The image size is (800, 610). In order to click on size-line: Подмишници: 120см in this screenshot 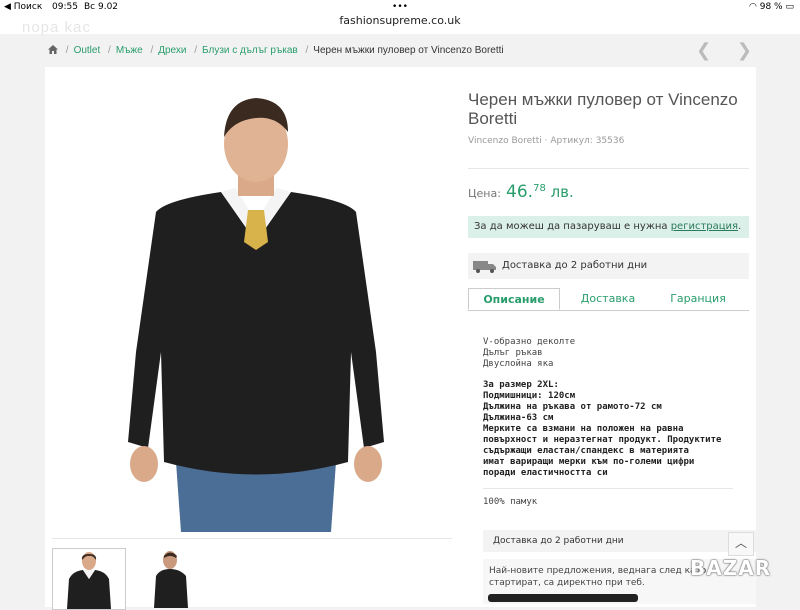, I will do `click(529, 396)`.